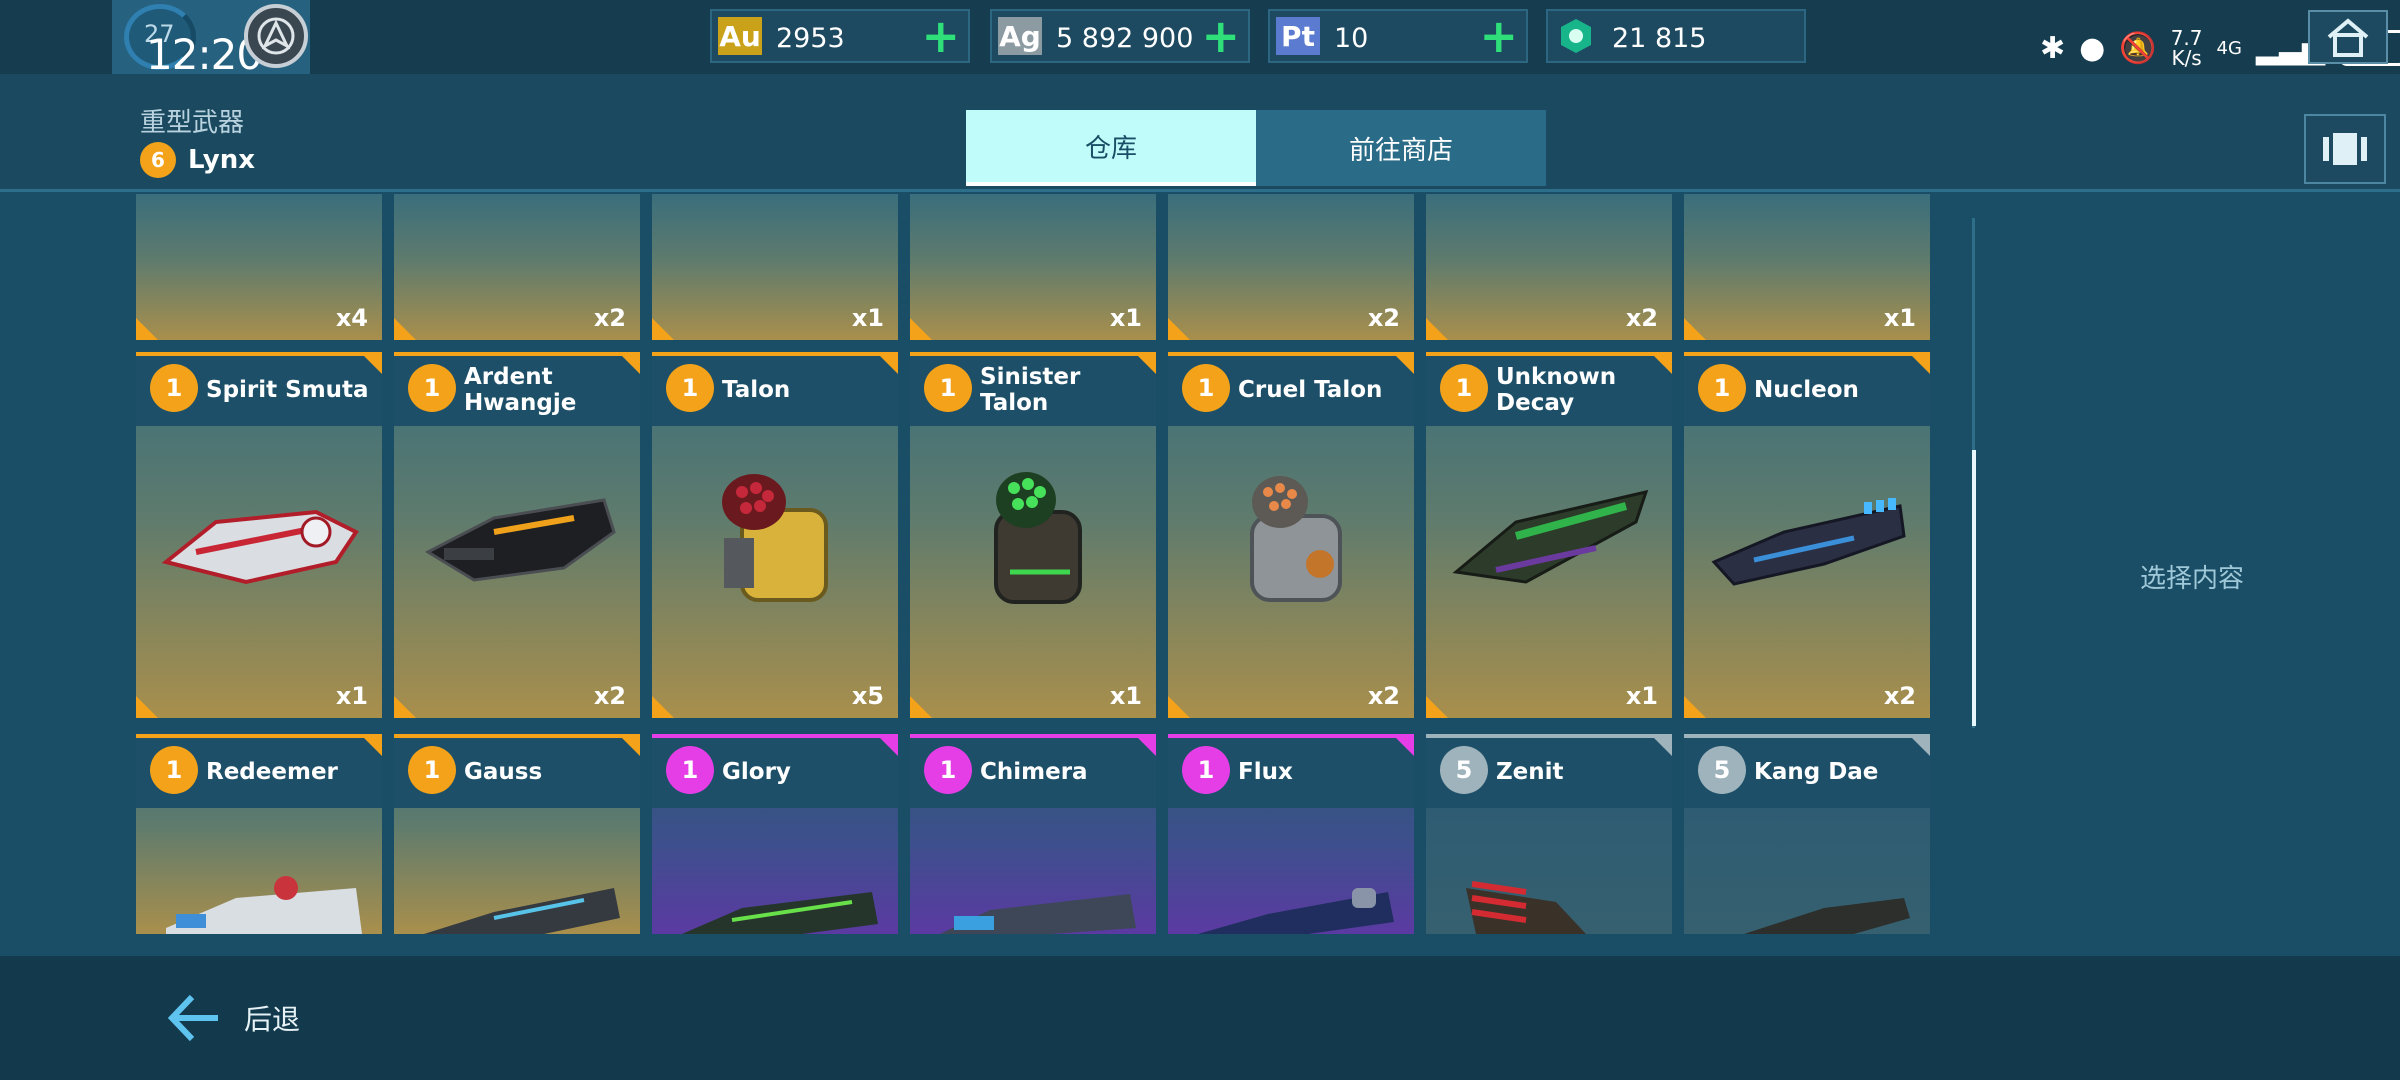 The image size is (2400, 1080). Describe the element at coordinates (1200, 1018) in the screenshot. I see `footer-bar: 后退` at that location.